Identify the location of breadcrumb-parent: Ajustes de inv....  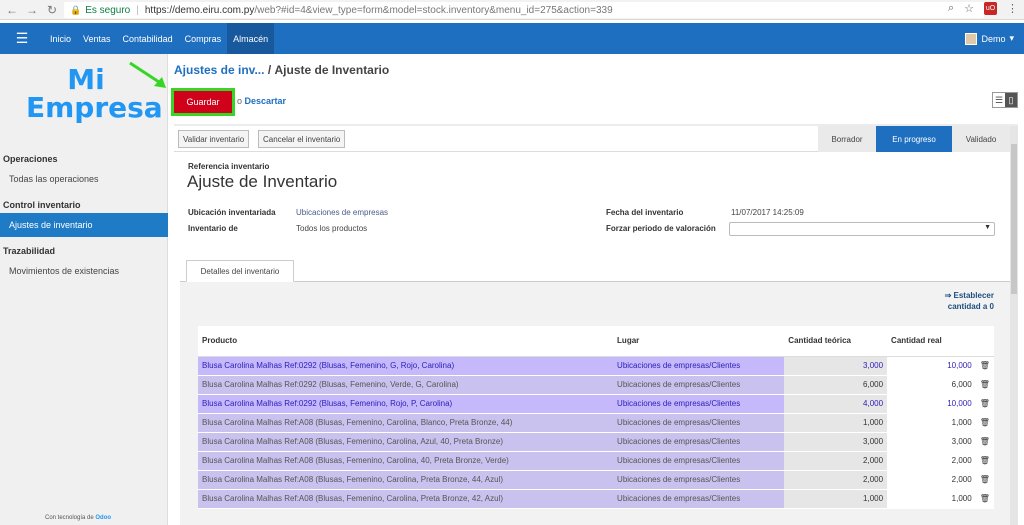
(219, 70).